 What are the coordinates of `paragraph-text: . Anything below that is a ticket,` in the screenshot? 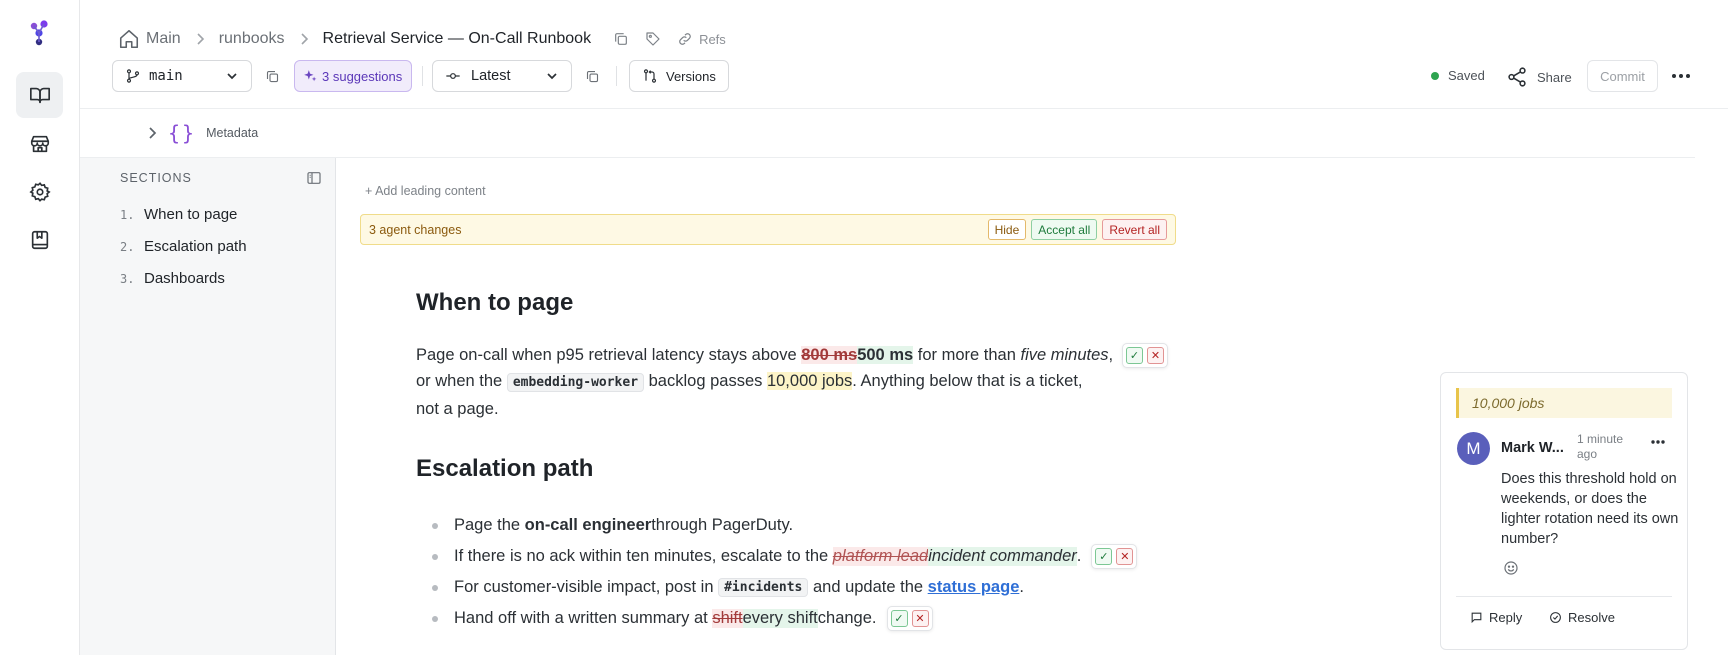 It's located at (967, 381).